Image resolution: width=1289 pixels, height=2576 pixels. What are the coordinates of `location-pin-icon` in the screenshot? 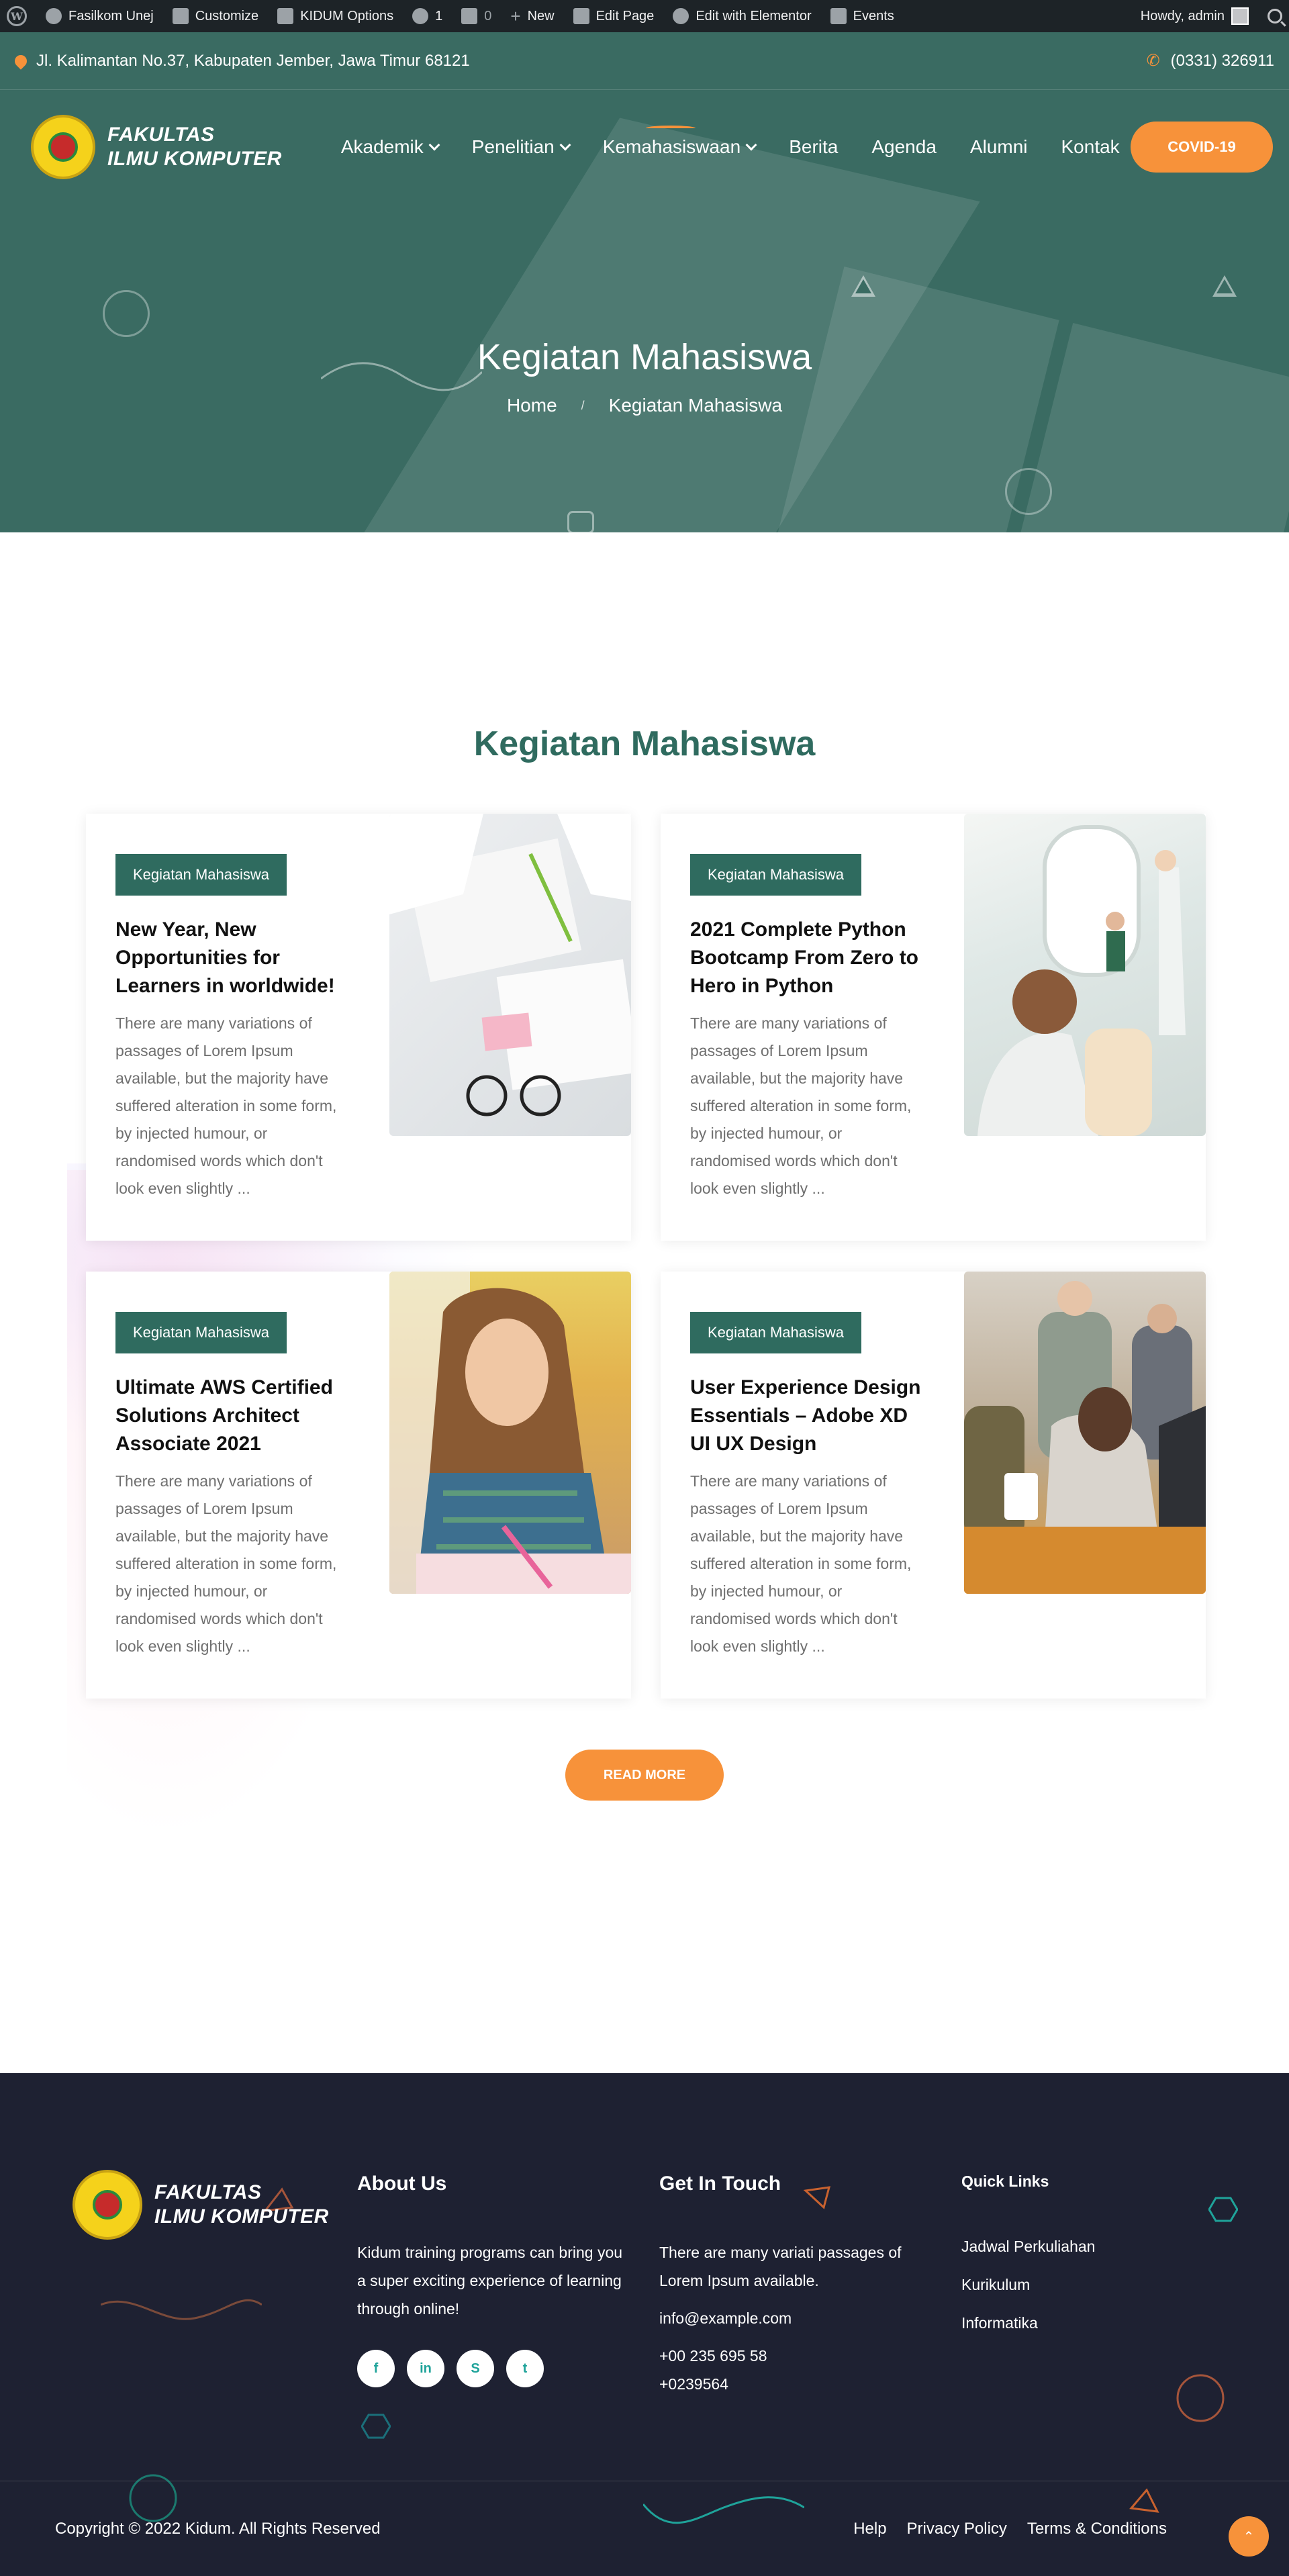 It's located at (21, 61).